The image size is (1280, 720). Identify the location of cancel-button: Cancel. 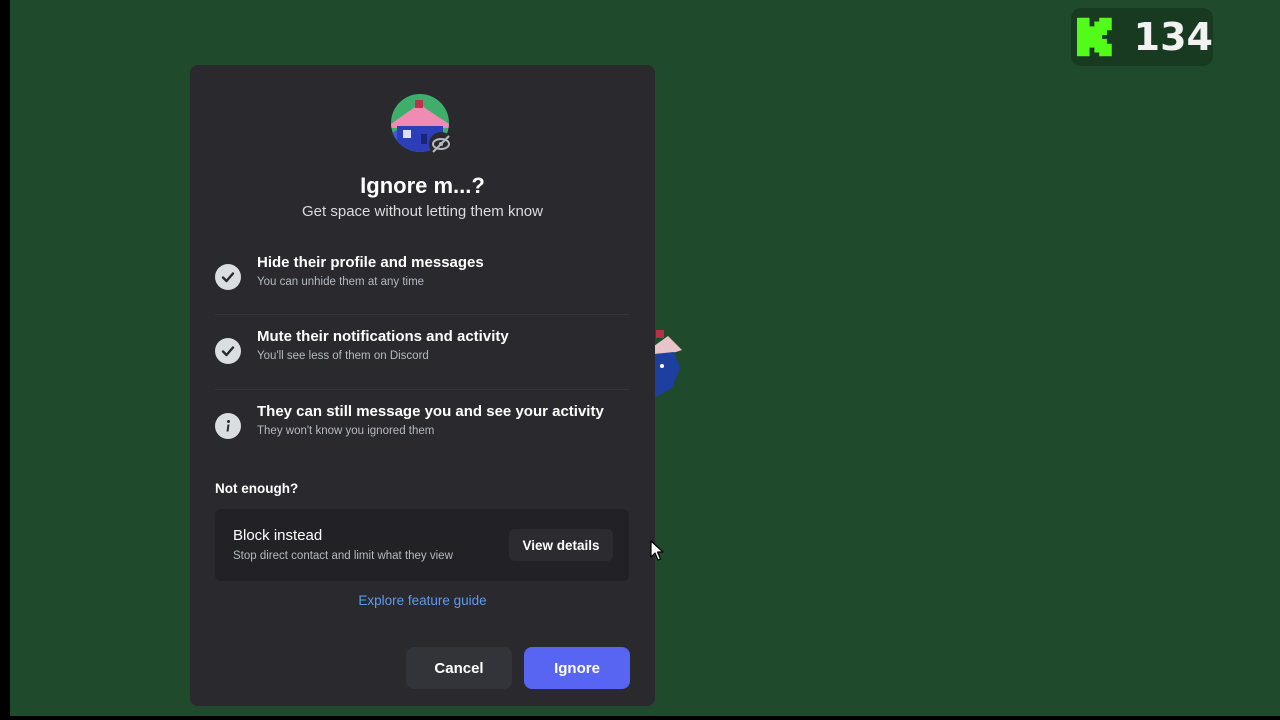
(459, 668).